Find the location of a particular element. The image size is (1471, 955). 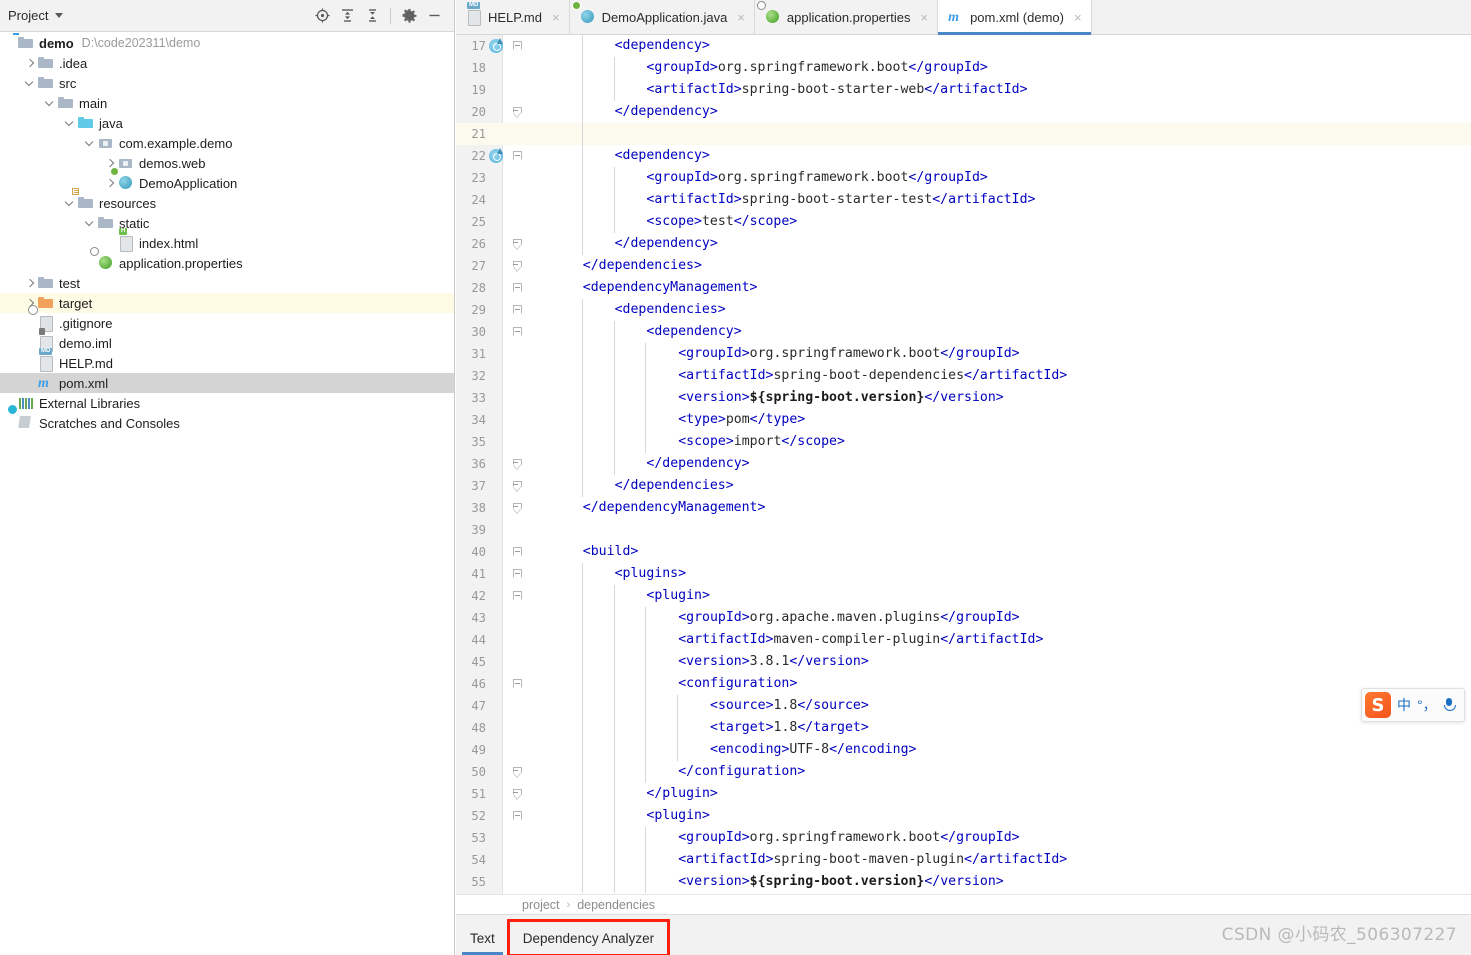

minimize-icon is located at coordinates (434, 16).